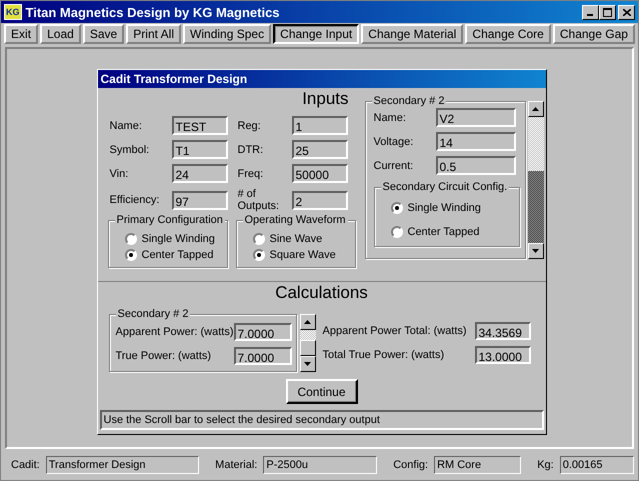  I want to click on field-label: Vin:, so click(119, 174).